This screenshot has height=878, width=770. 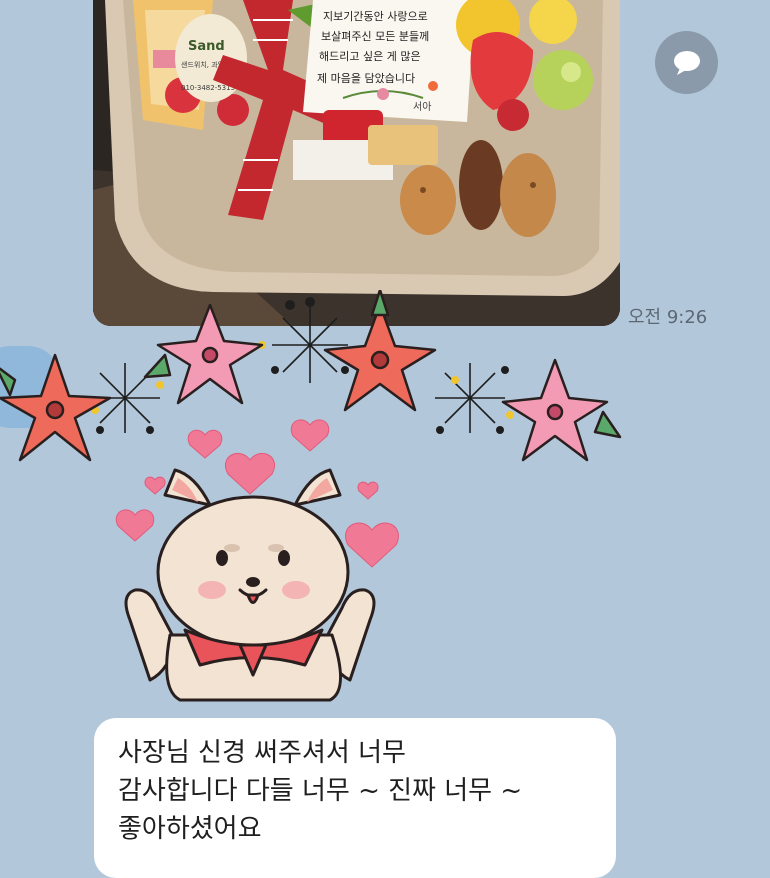 What do you see at coordinates (375, 36) in the screenshot?
I see `card-line-2: 보살펴주신 모든 분들께` at bounding box center [375, 36].